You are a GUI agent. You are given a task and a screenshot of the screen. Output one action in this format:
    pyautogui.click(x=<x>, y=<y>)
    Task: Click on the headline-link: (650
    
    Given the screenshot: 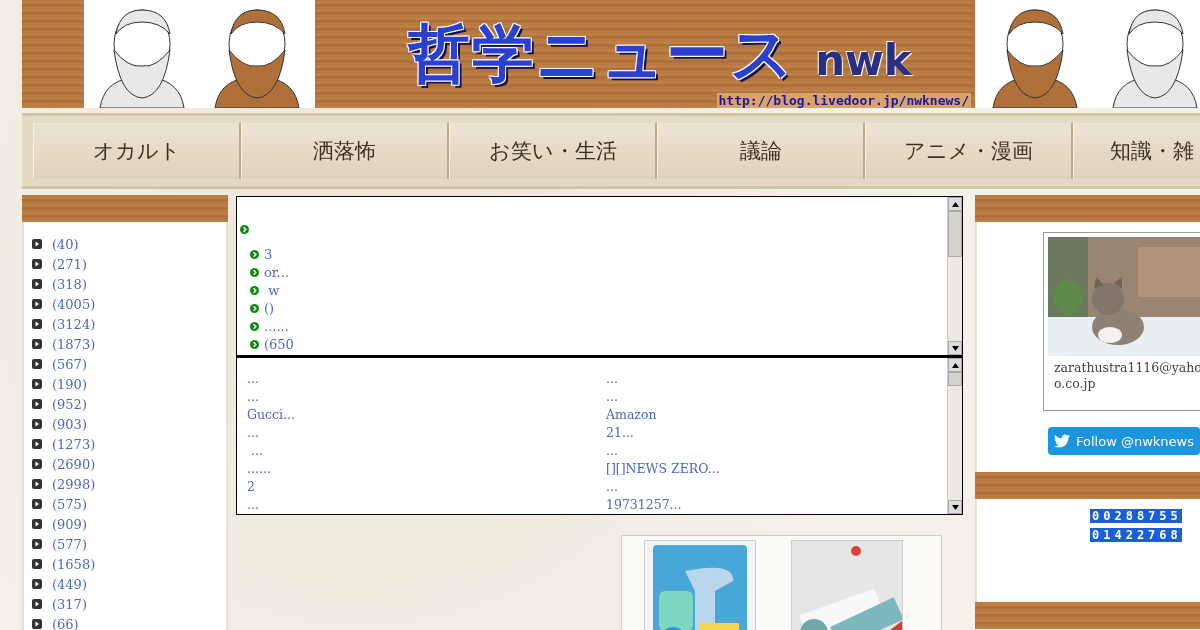 What is the action you would take?
    pyautogui.click(x=279, y=344)
    